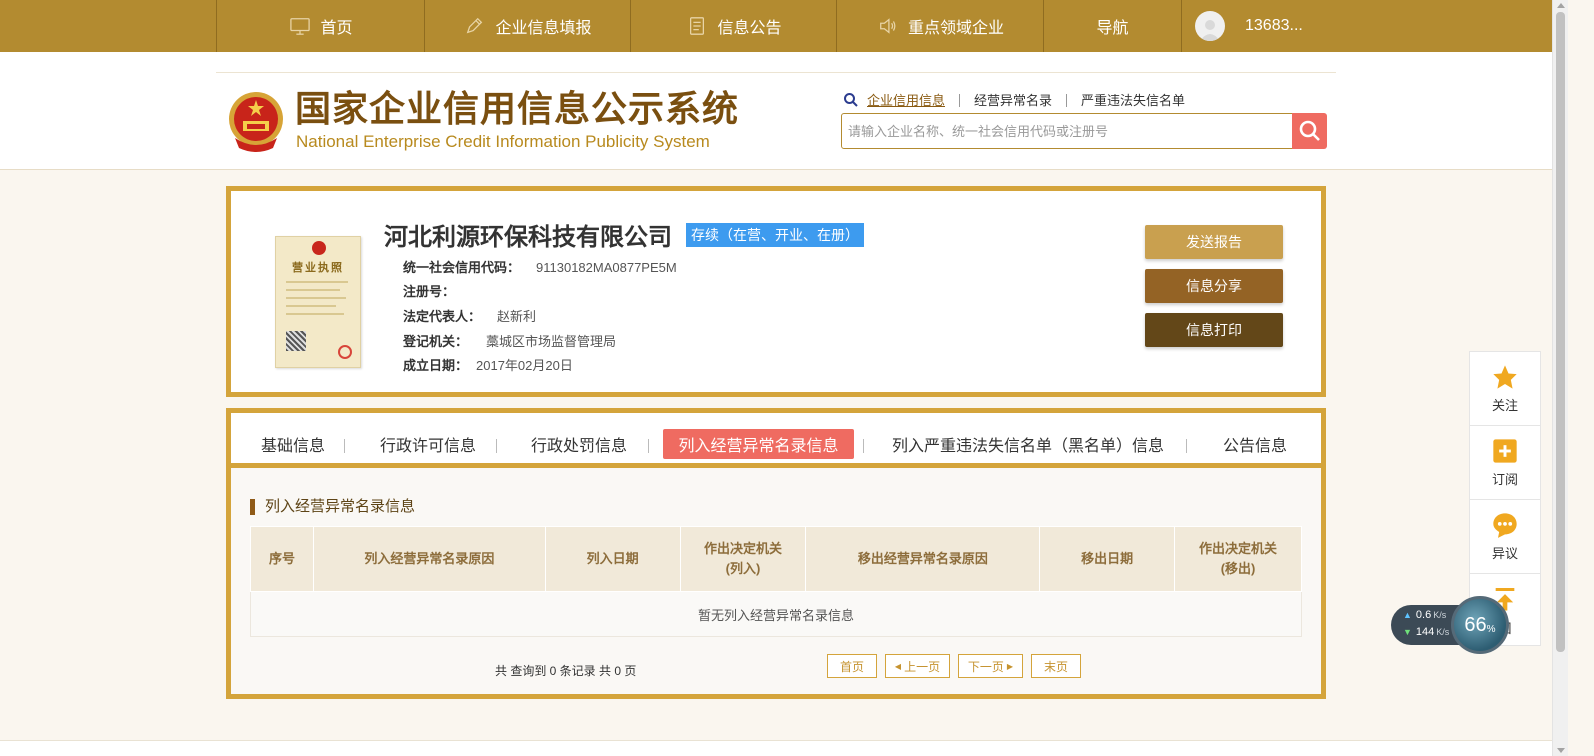 The width and height of the screenshot is (1594, 756). I want to click on stamp-icon, so click(345, 352).